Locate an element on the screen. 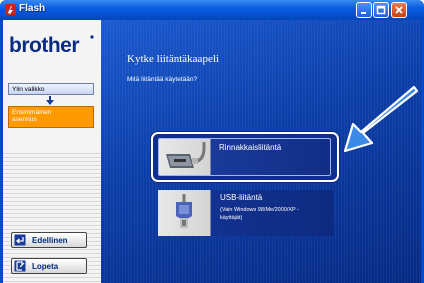 This screenshot has height=283, width=424. option-parallel-panel: Rinnakkaisliitäntä is located at coordinates (244, 157).